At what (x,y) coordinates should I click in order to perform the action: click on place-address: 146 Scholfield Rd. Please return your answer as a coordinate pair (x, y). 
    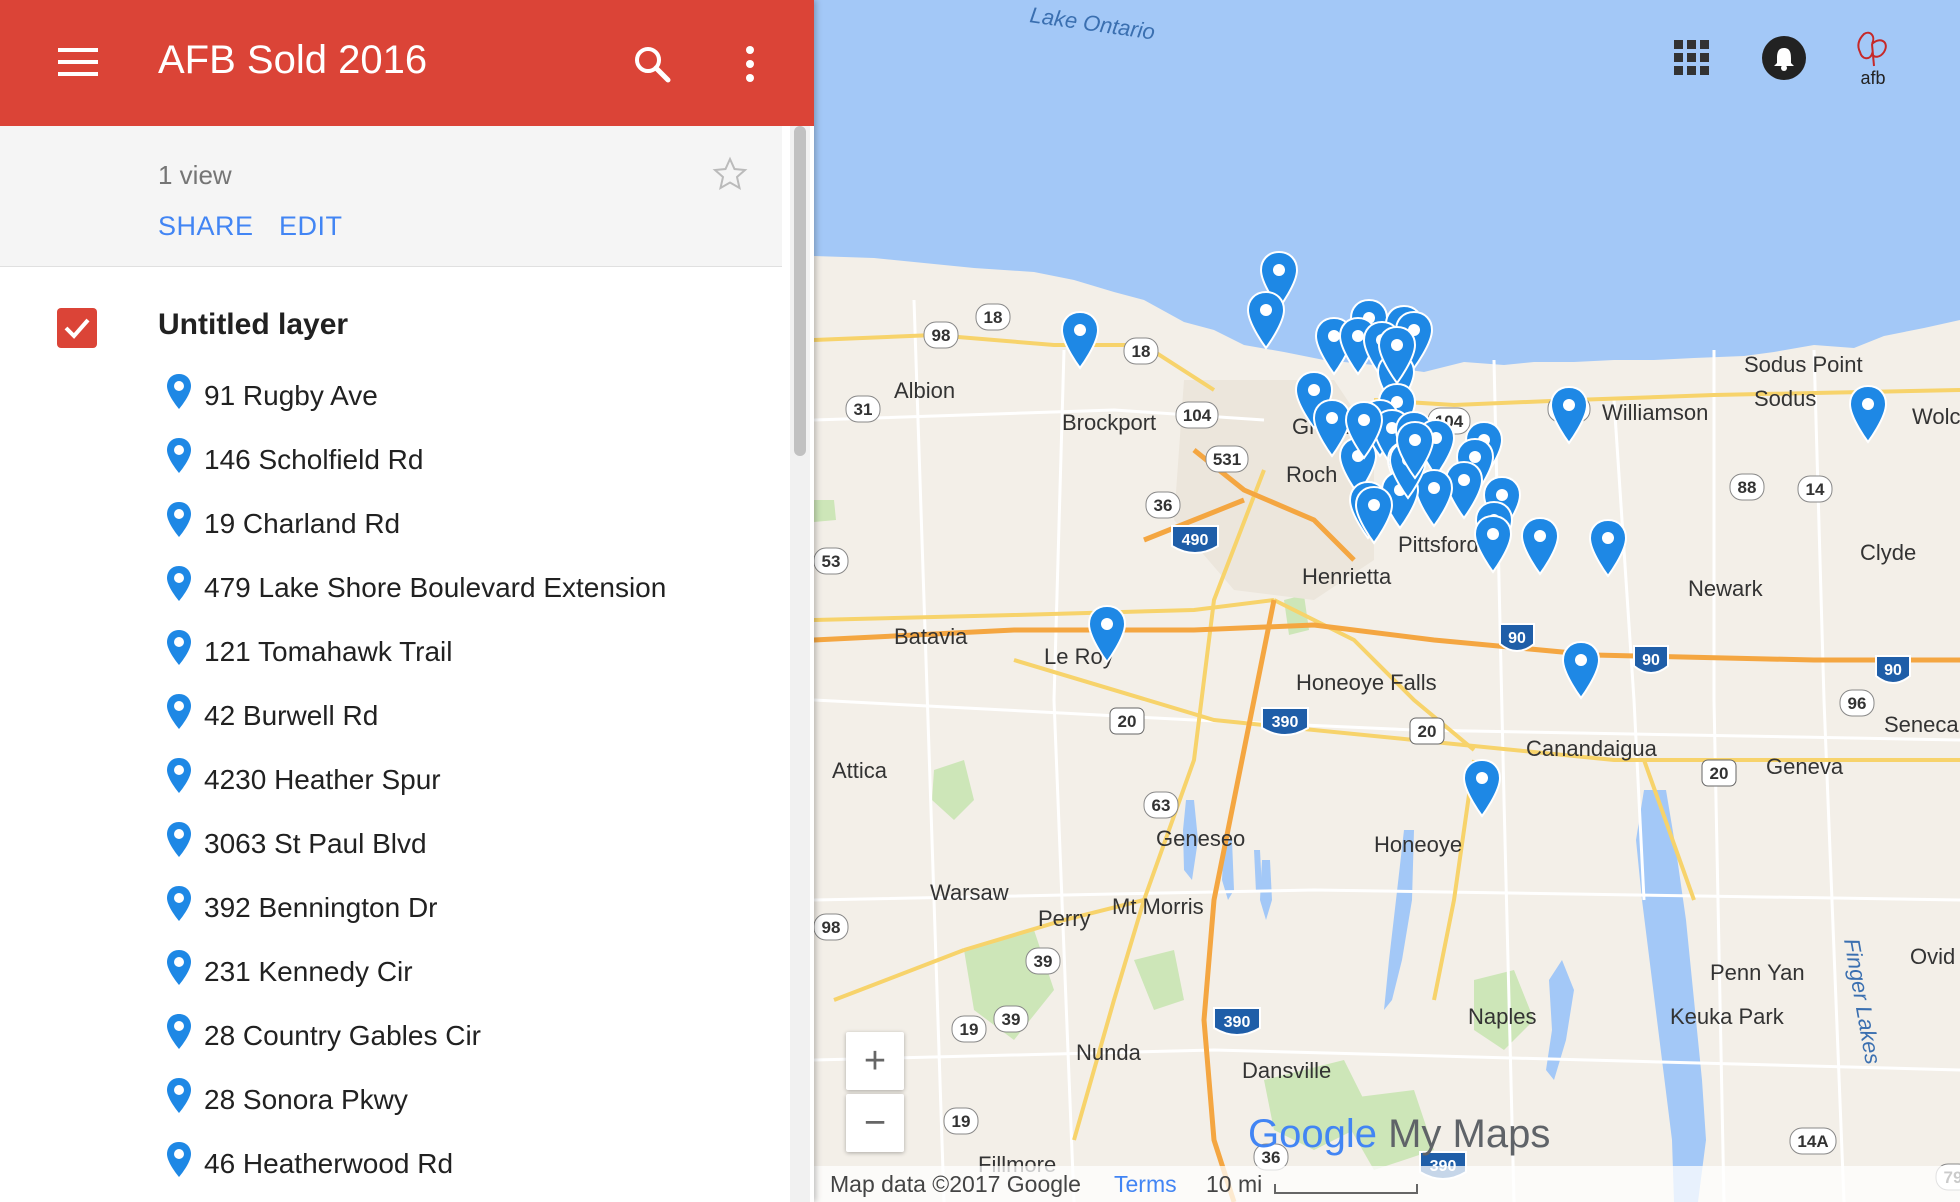
    Looking at the image, I should click on (314, 459).